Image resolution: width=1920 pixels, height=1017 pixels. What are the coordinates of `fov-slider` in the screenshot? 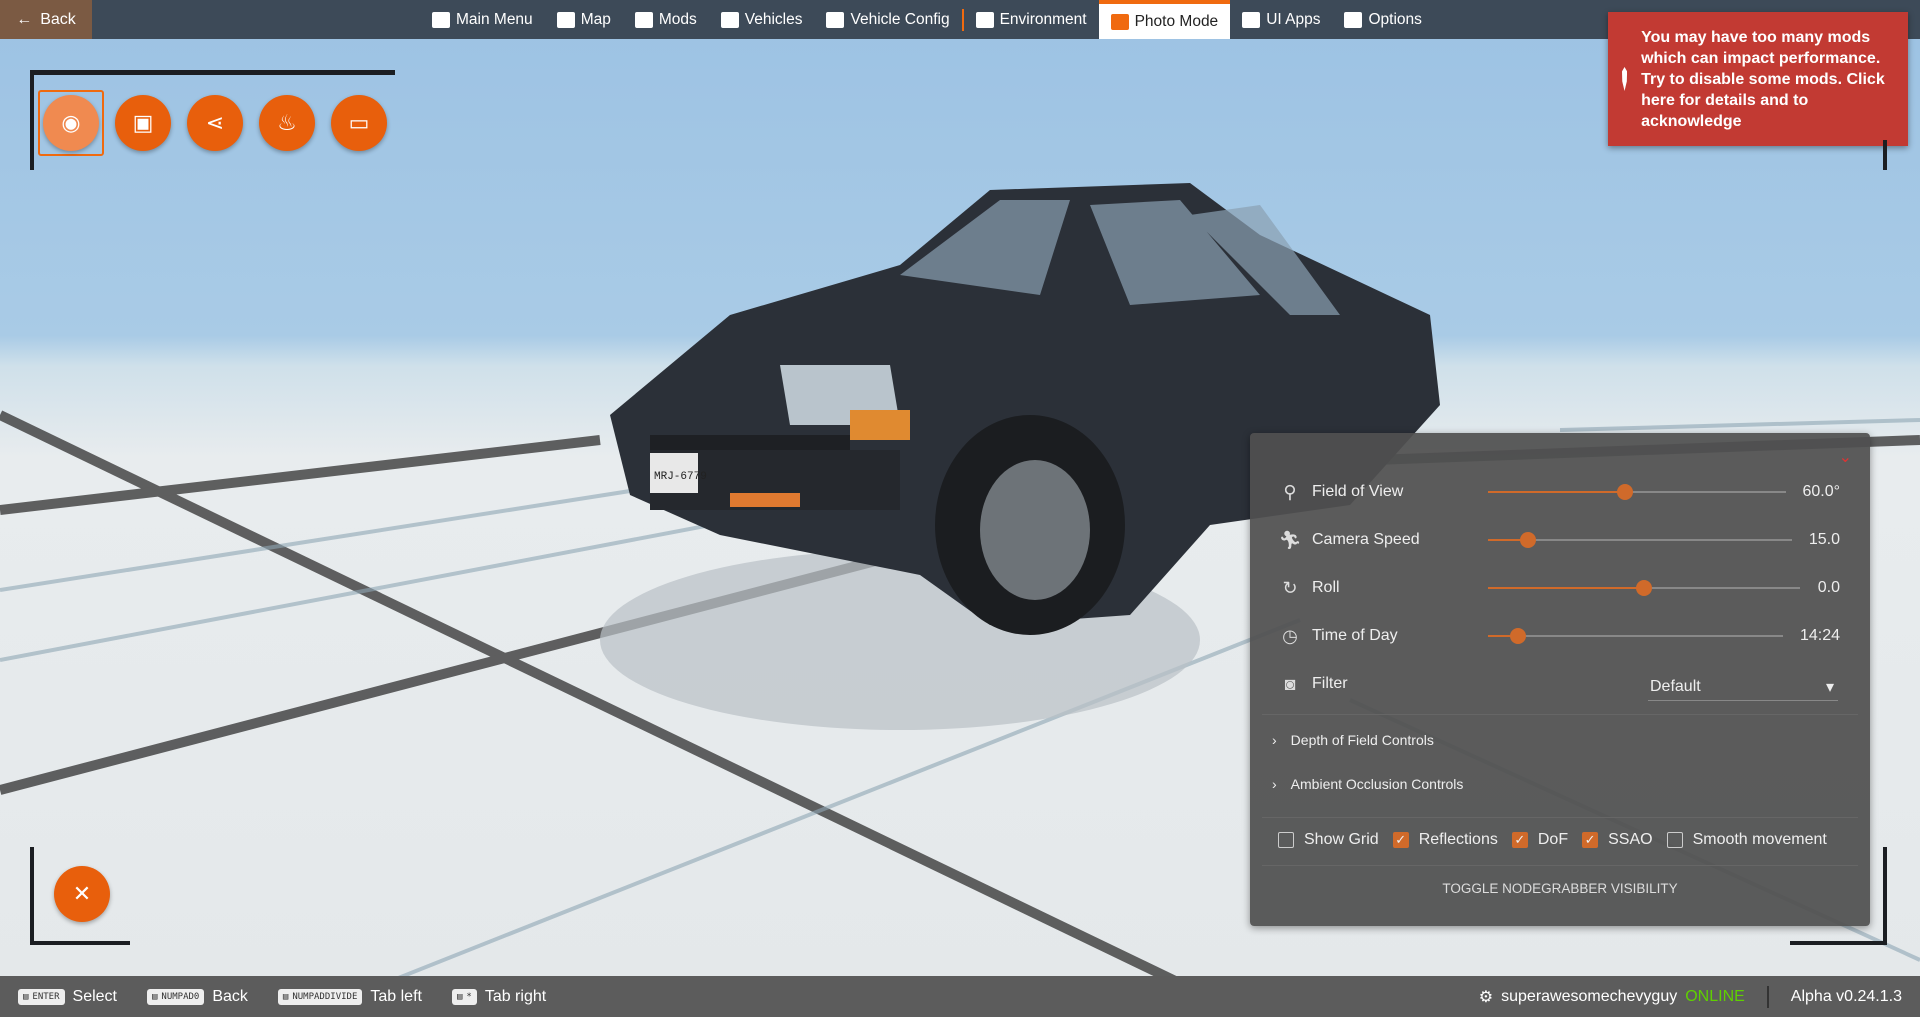 It's located at (1637, 492).